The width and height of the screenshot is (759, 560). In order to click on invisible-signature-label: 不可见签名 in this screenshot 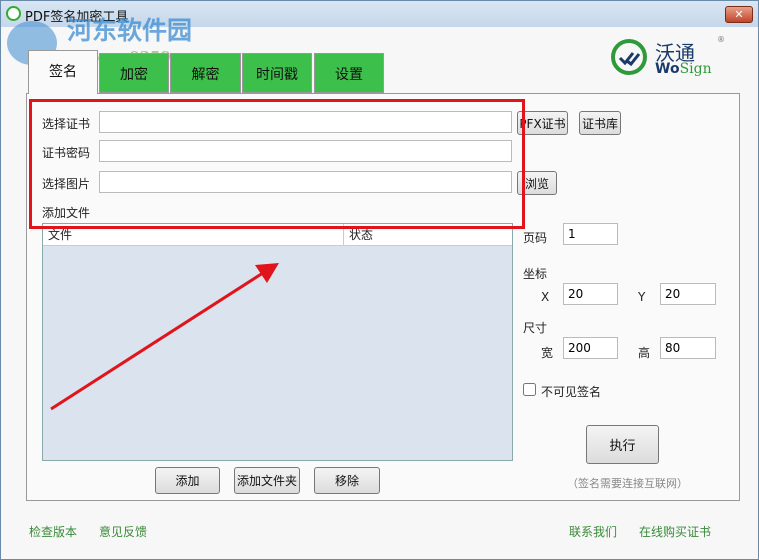, I will do `click(571, 392)`.